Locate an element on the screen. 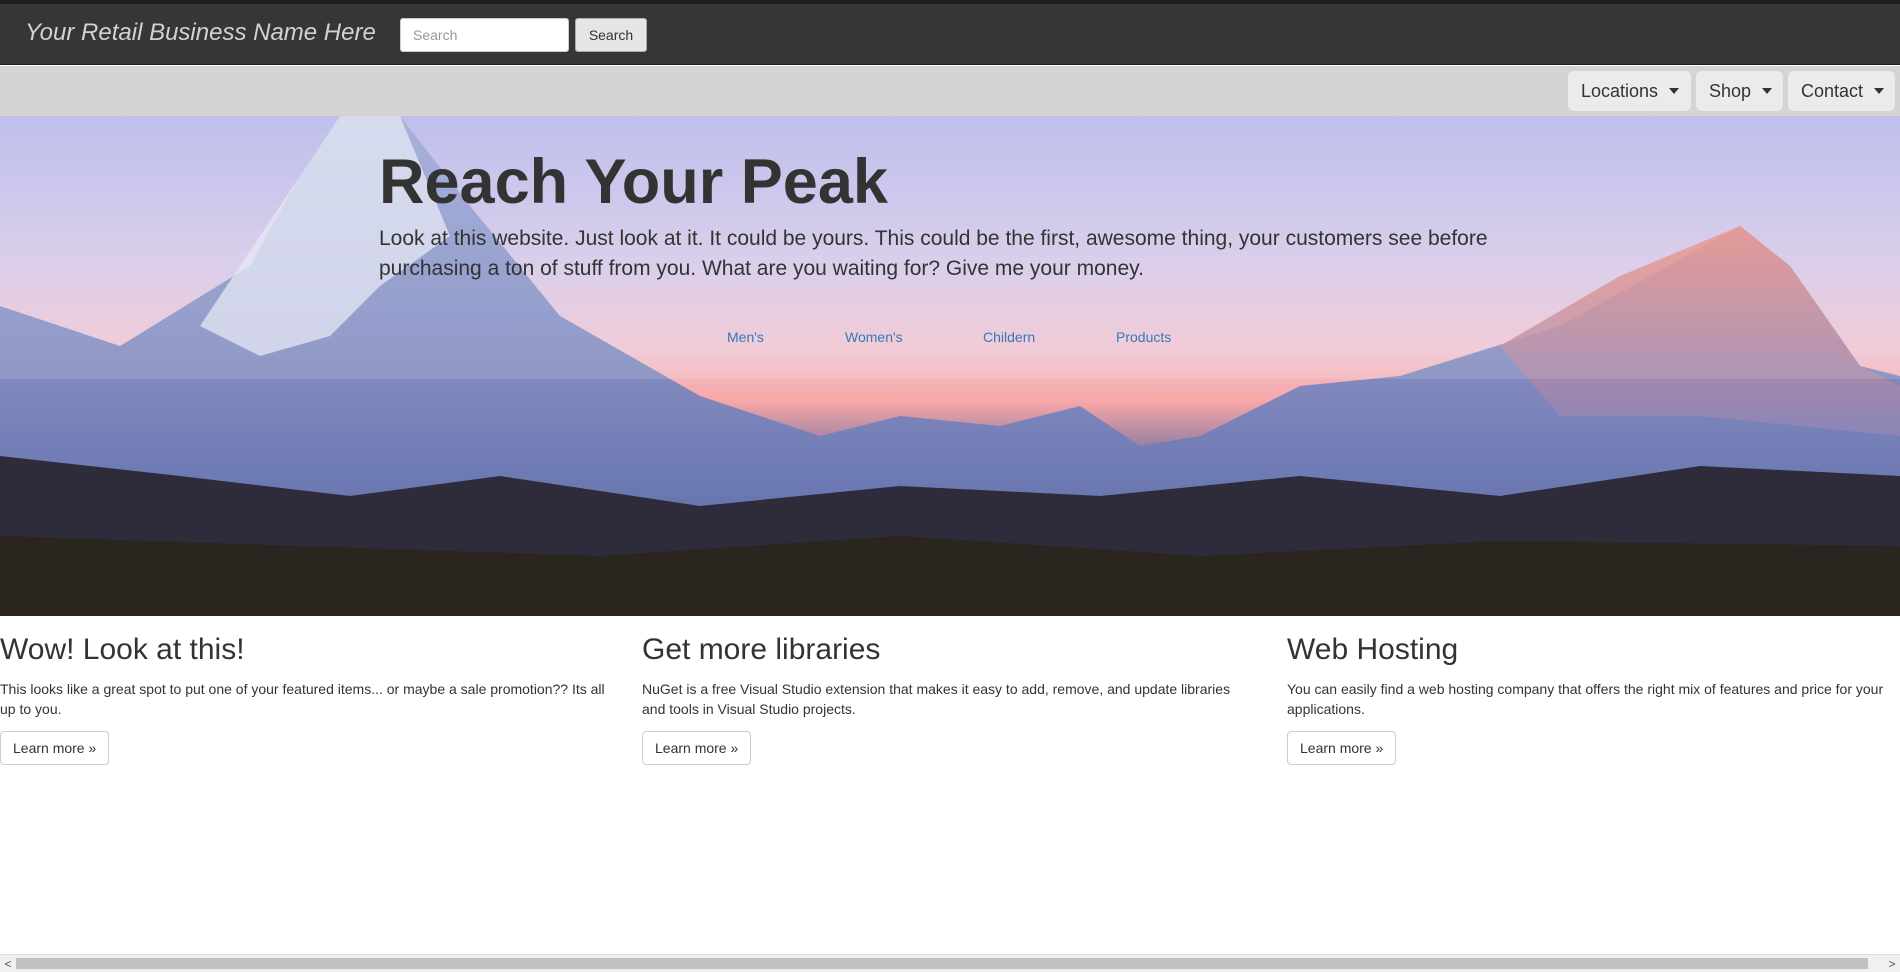  feature-title: Web Hosting is located at coordinates (1373, 649).